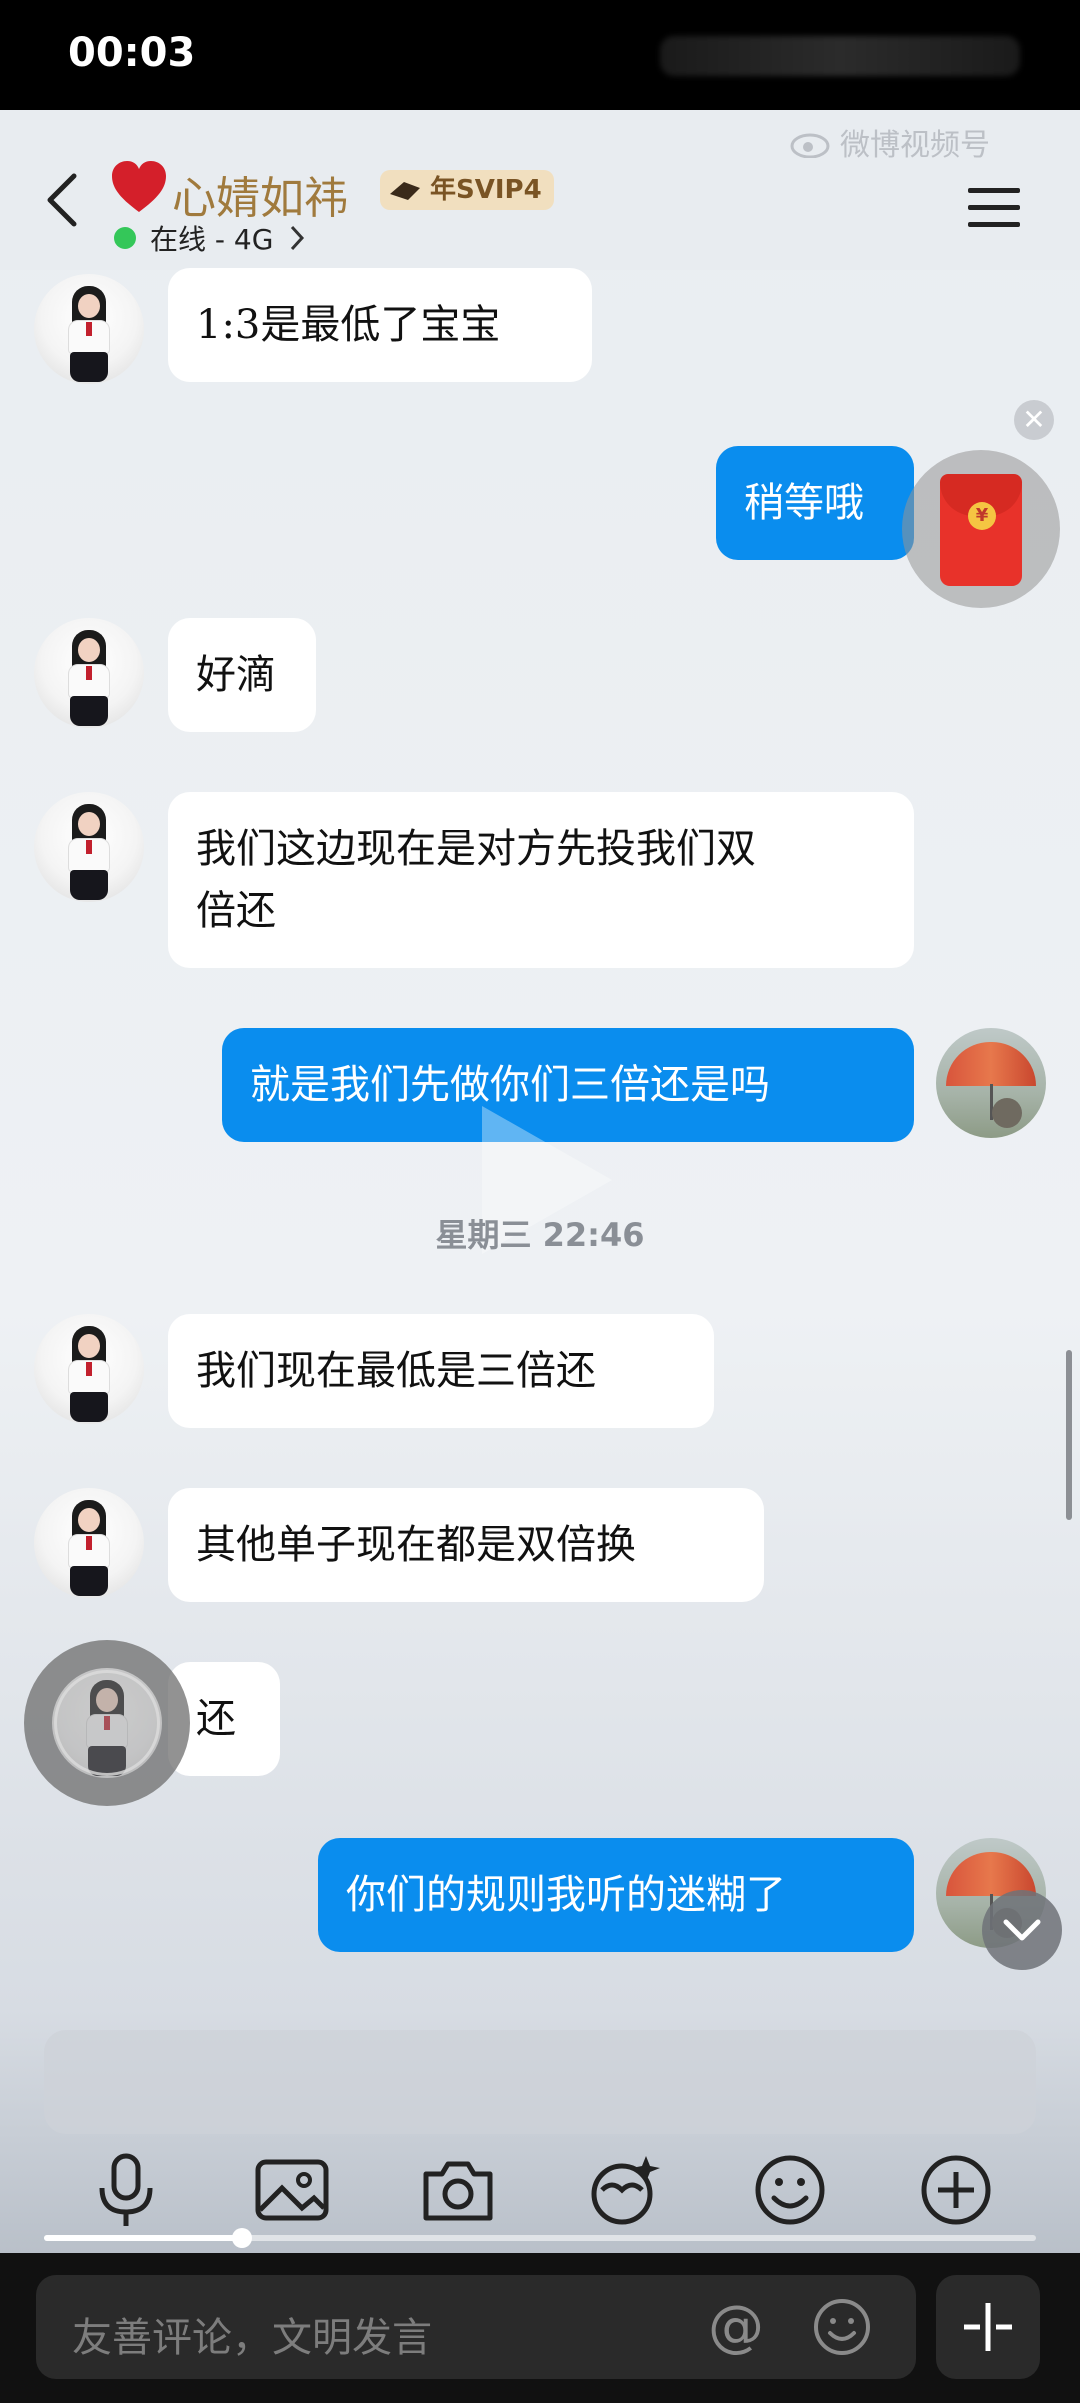 The width and height of the screenshot is (1080, 2403). Describe the element at coordinates (956, 2190) in the screenshot. I see `plus-icon` at that location.